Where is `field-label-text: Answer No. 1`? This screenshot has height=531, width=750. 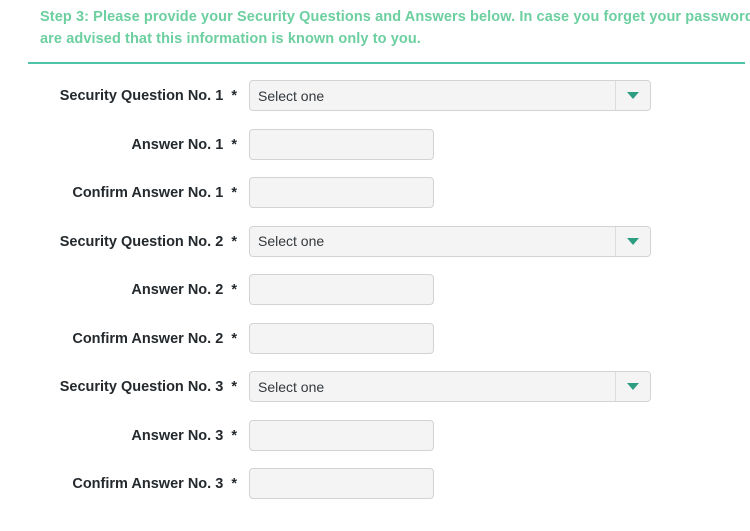 field-label-text: Answer No. 1 is located at coordinates (177, 144).